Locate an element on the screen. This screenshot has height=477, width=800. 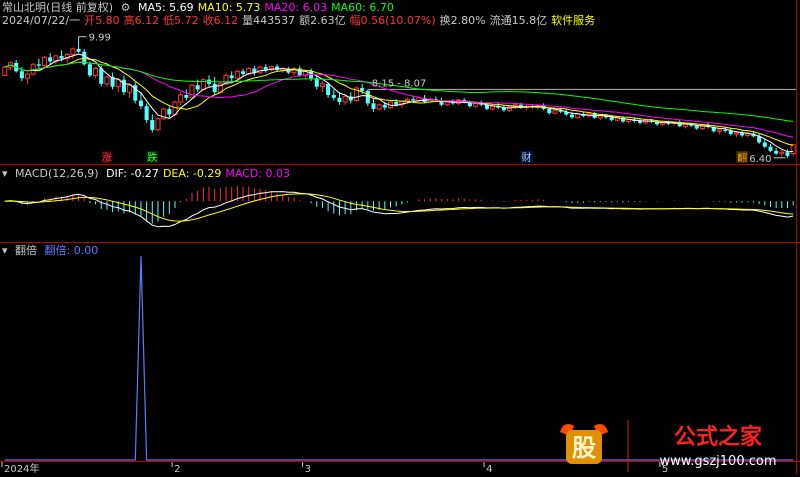
dea-line is located at coordinates (399, 207).